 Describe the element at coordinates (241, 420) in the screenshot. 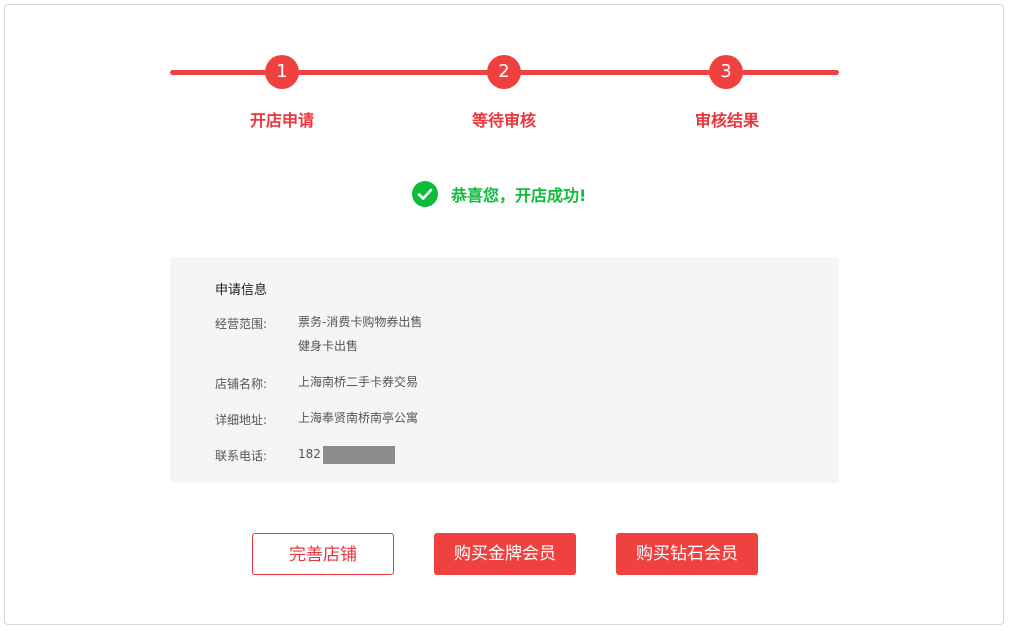

I see `address-label: 详细地址:` at that location.